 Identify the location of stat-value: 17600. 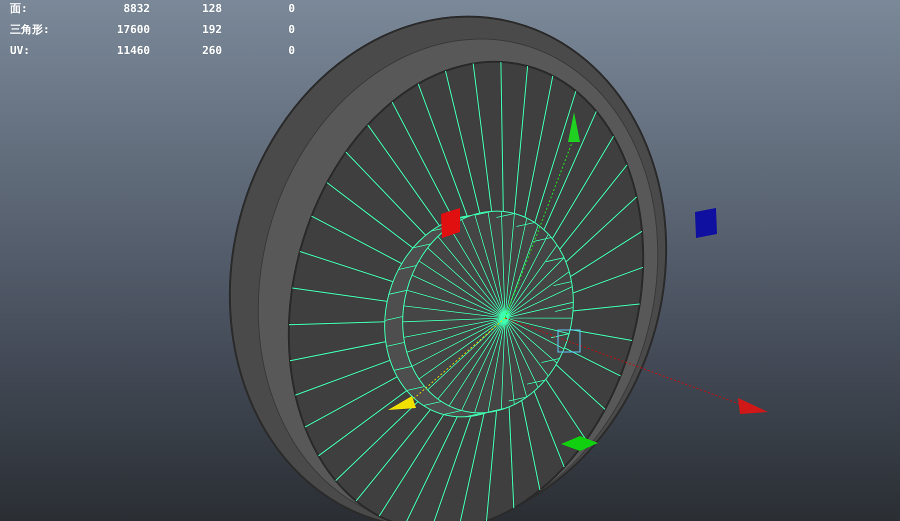
(133, 30).